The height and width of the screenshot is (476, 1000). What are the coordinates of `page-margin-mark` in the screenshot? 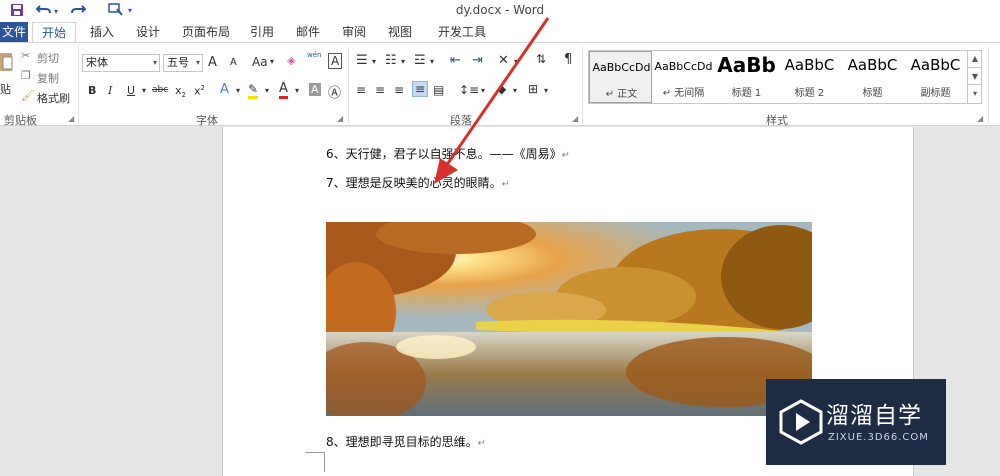 It's located at (315, 462).